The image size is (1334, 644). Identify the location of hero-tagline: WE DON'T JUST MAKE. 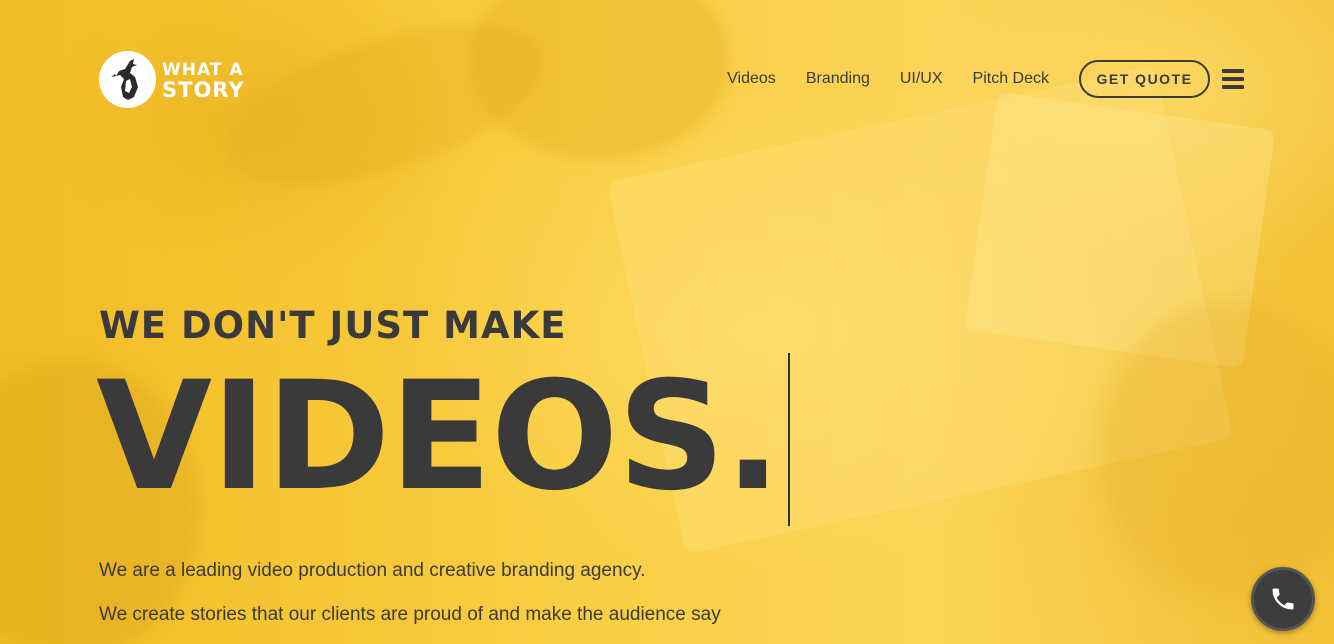
(333, 325).